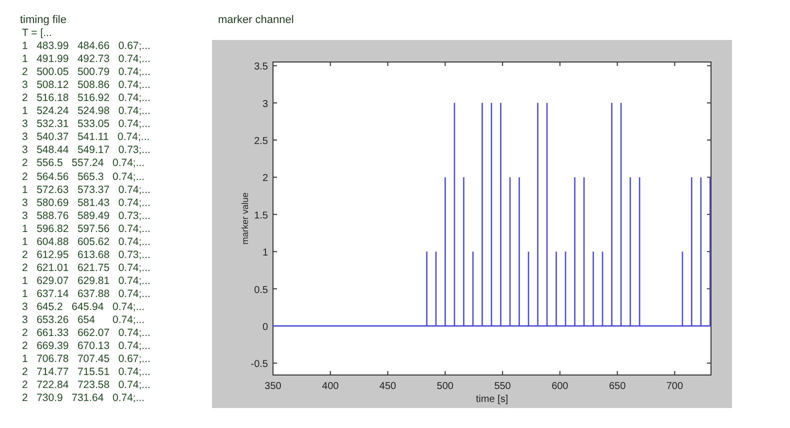 Image resolution: width=790 pixels, height=428 pixels. Describe the element at coordinates (675, 386) in the screenshot. I see `tick-label: 700` at that location.